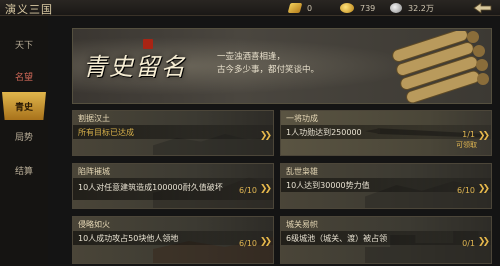  Describe the element at coordinates (310, 8) in the screenshot. I see `gold-ingot-value: 0` at that location.